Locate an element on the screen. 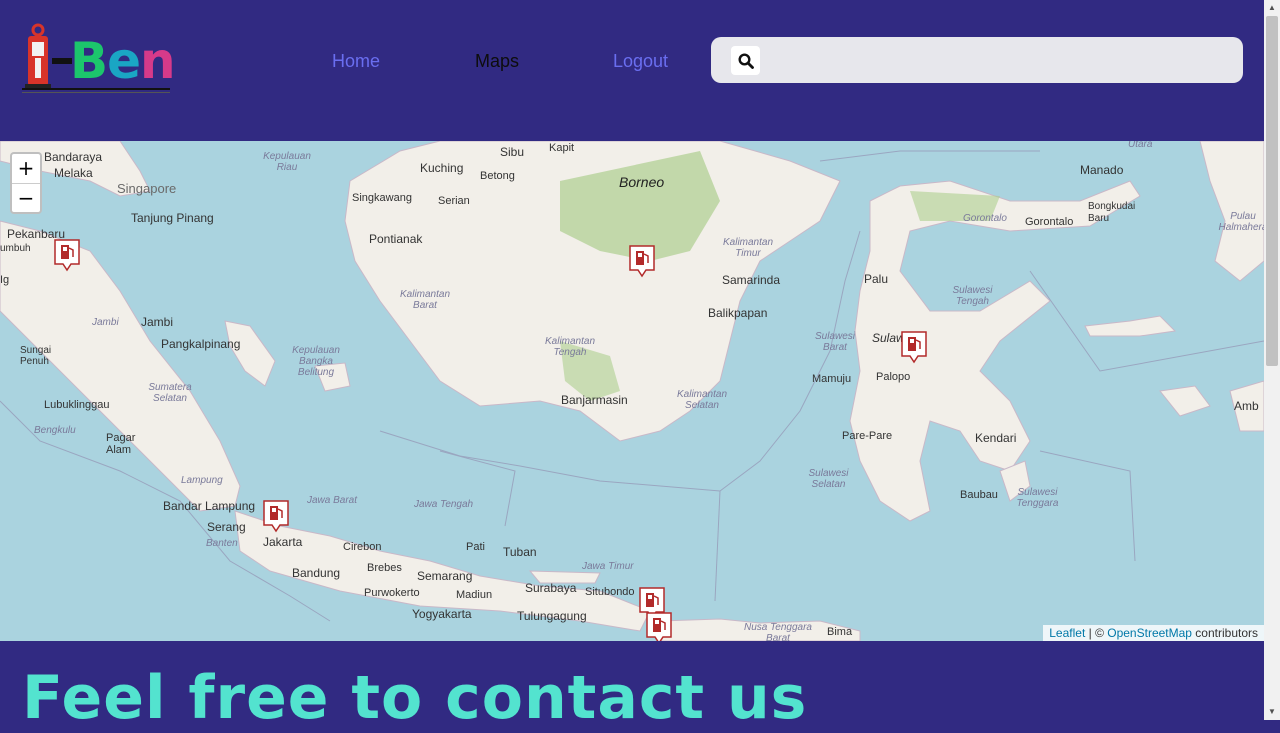 The image size is (1280, 733). map-region-label: Kepulauan Riau is located at coordinates (287, 162).